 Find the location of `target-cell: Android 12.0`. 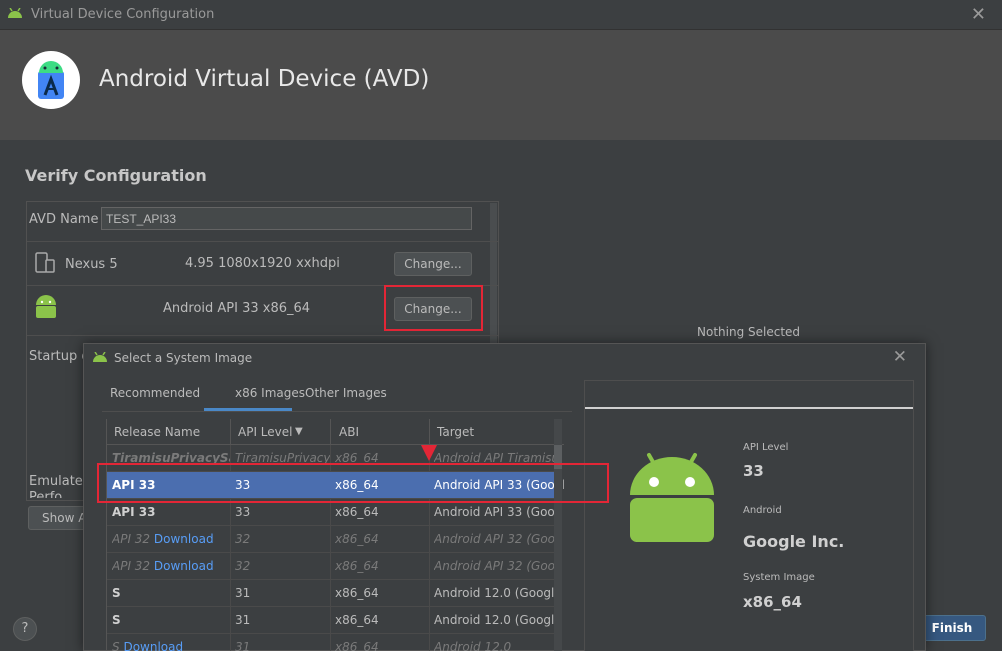

target-cell: Android 12.0 is located at coordinates (473, 645).